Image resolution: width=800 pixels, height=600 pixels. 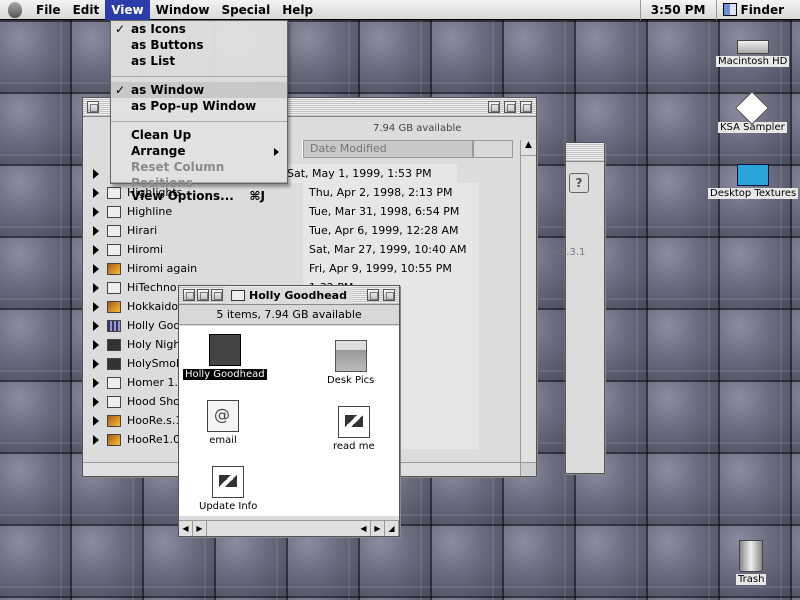 What do you see at coordinates (15, 10) in the screenshot?
I see `apple-menu-icon` at bounding box center [15, 10].